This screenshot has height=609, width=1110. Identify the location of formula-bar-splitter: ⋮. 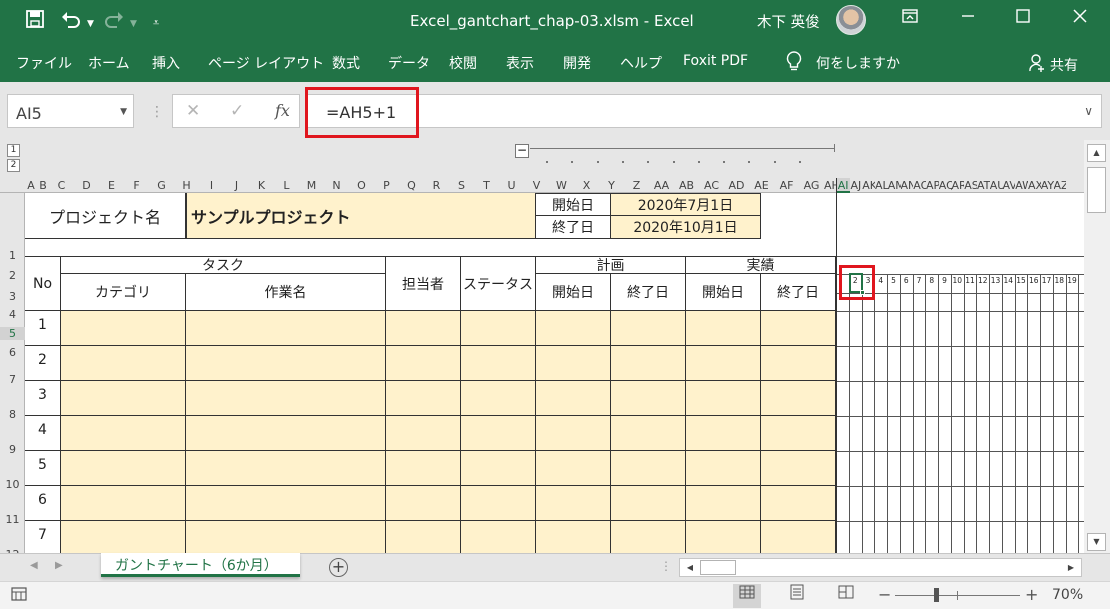
(157, 112).